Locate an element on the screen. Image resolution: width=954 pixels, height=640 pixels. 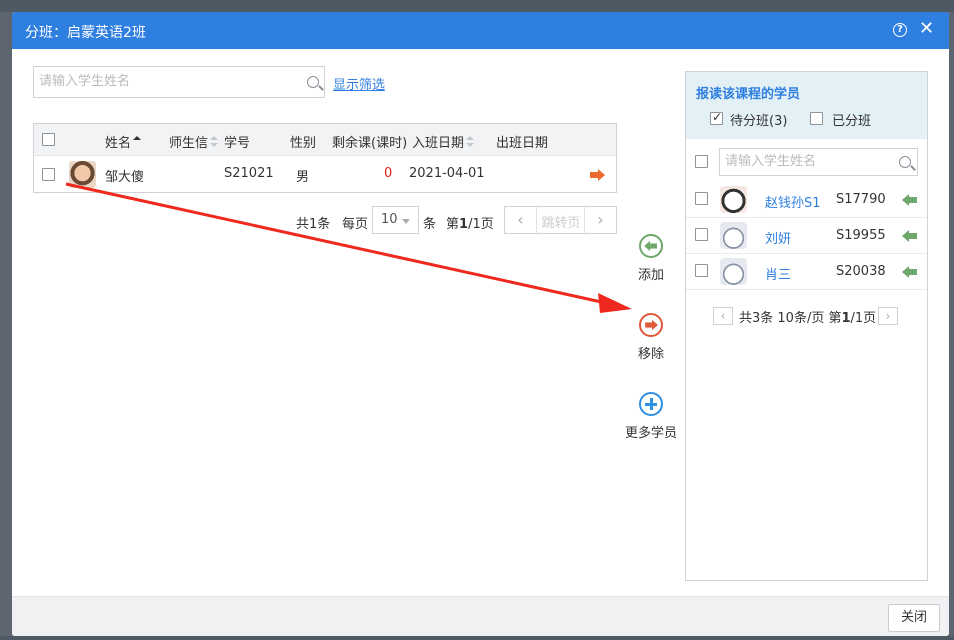
add-button: 添加 is located at coordinates (651, 258).